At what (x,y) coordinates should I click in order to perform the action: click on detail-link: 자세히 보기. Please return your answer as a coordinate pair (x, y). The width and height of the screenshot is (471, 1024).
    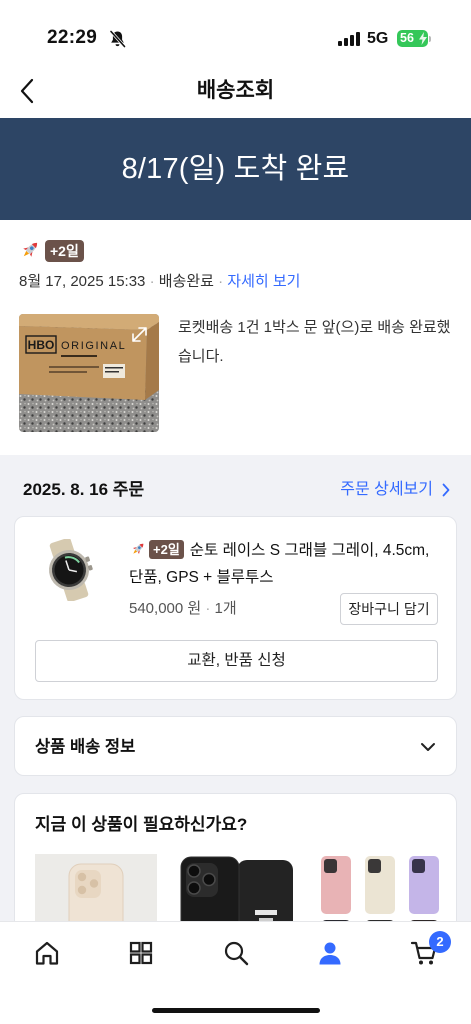
    Looking at the image, I should click on (263, 281).